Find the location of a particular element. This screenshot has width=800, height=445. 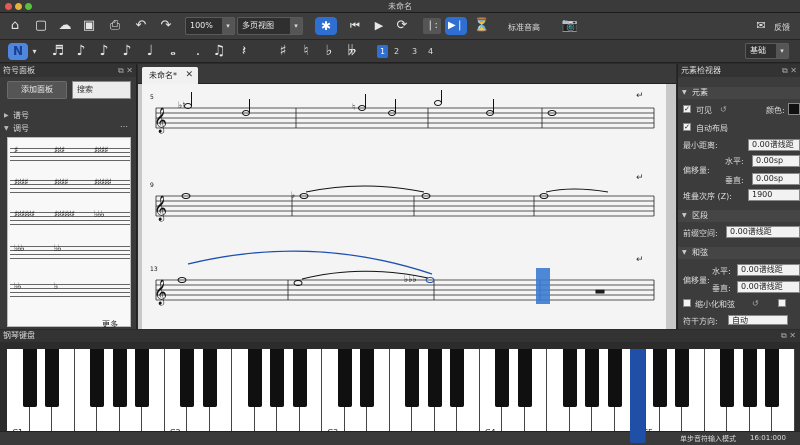

piano-active-key is located at coordinates (638, 396).